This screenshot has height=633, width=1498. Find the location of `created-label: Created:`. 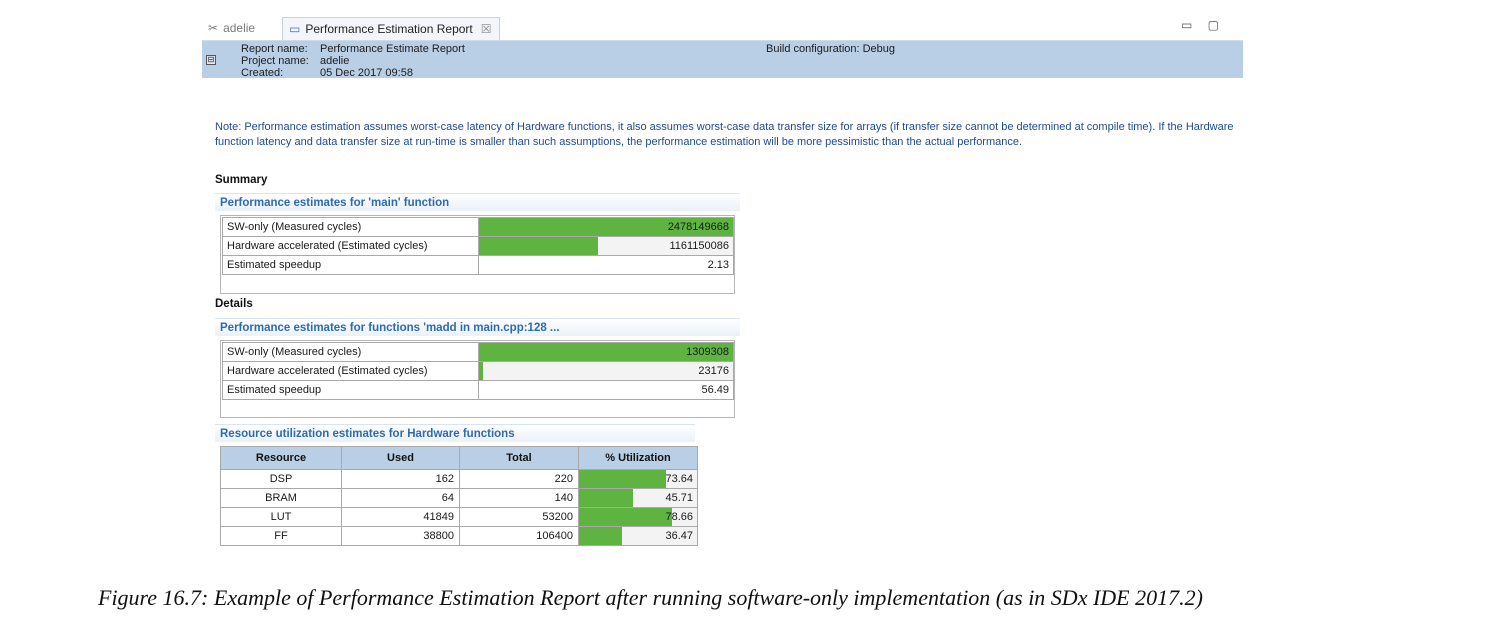

created-label: Created: is located at coordinates (262, 73).